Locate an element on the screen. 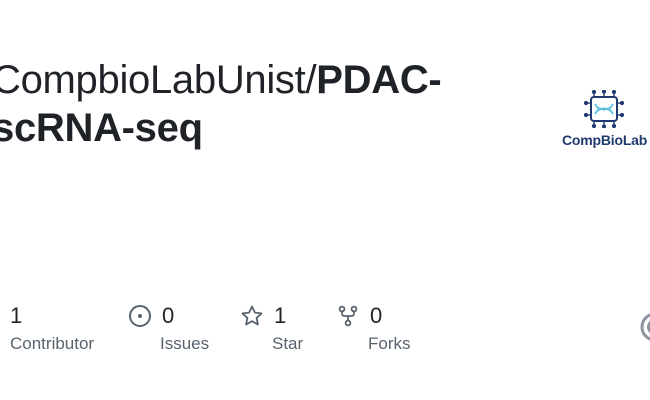 The image size is (650, 400). contributors-count: 1 is located at coordinates (16, 315).